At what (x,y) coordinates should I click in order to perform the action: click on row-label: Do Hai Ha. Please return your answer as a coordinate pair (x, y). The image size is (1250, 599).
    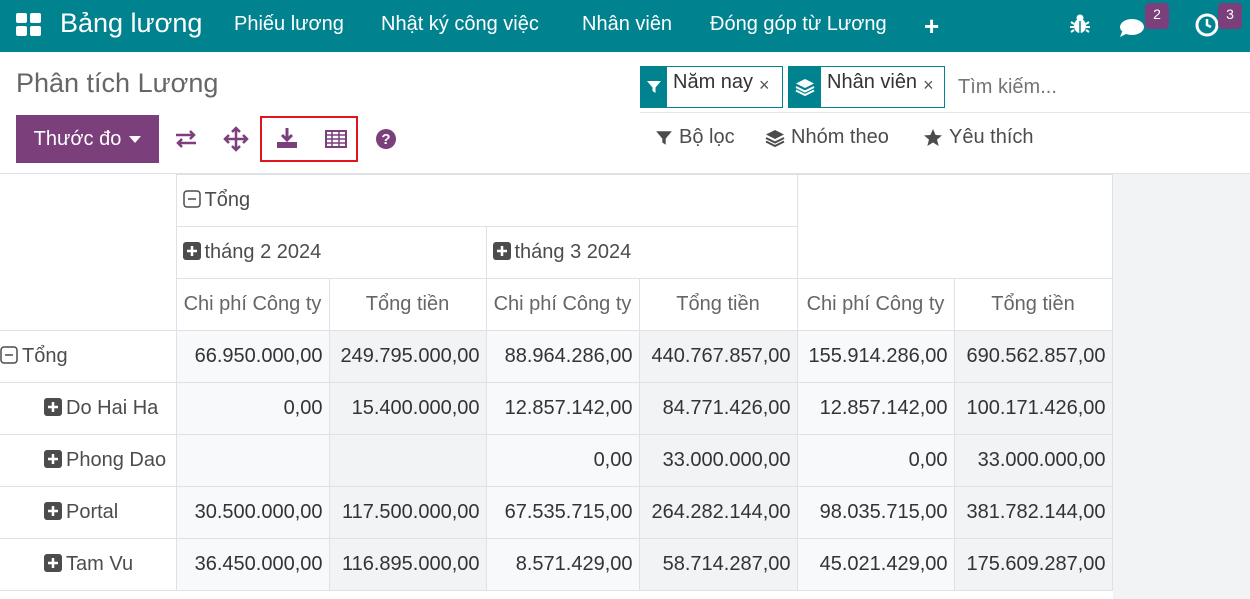
    Looking at the image, I should click on (112, 408).